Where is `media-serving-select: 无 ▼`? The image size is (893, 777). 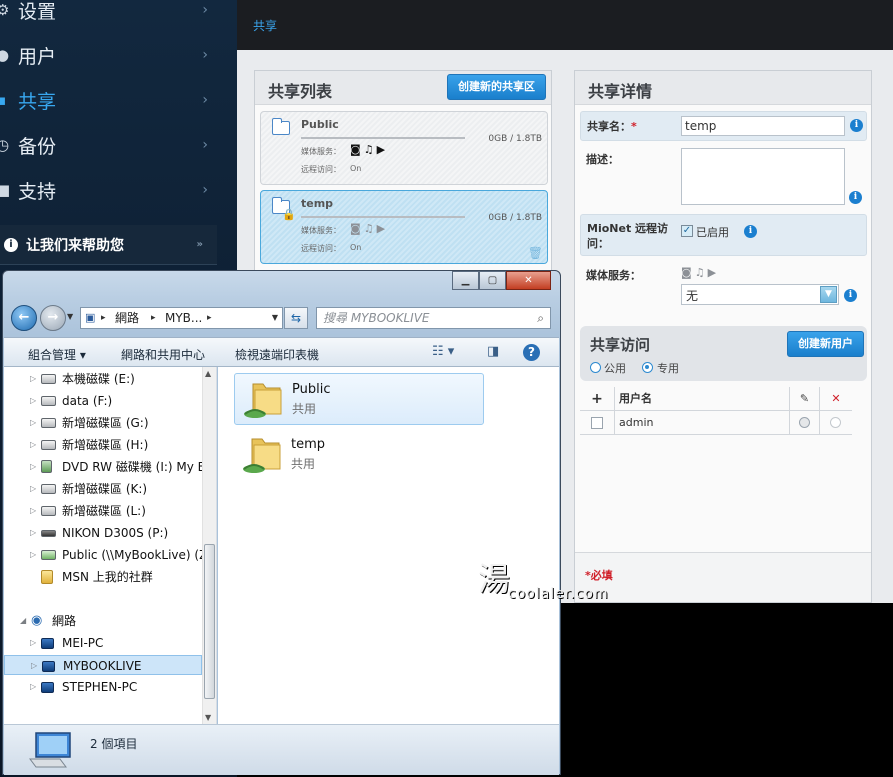 media-serving-select: 无 ▼ is located at coordinates (760, 294).